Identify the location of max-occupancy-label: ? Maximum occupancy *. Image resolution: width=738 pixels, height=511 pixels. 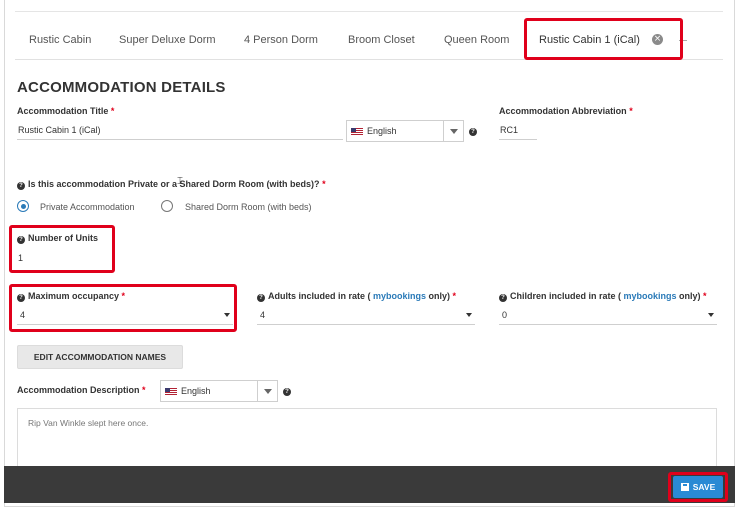
(71, 296).